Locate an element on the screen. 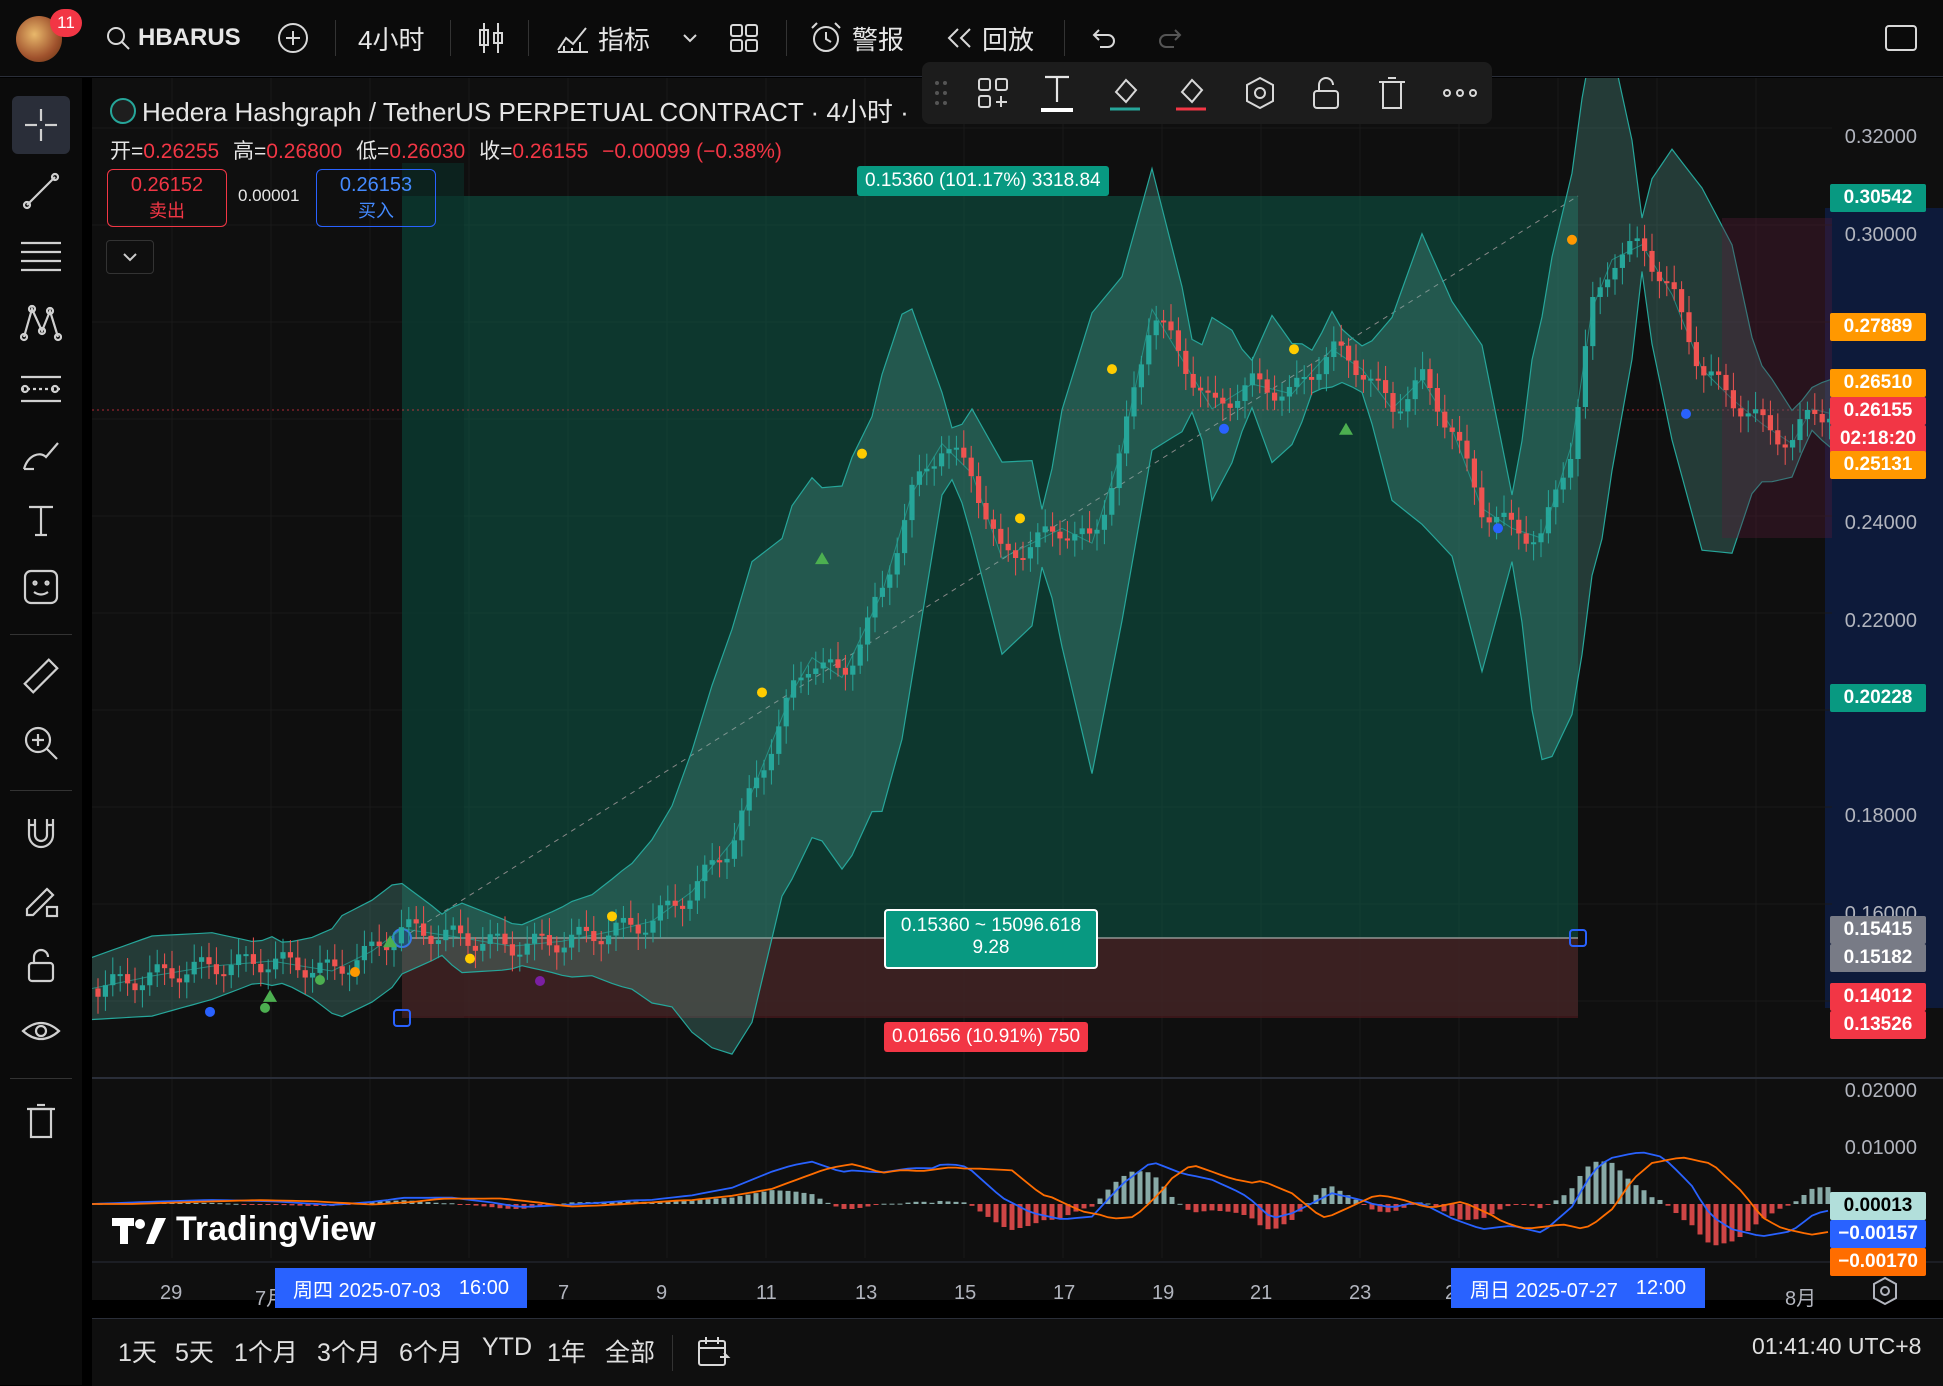 The width and height of the screenshot is (1943, 1386). legend-collapse-button is located at coordinates (130, 257).